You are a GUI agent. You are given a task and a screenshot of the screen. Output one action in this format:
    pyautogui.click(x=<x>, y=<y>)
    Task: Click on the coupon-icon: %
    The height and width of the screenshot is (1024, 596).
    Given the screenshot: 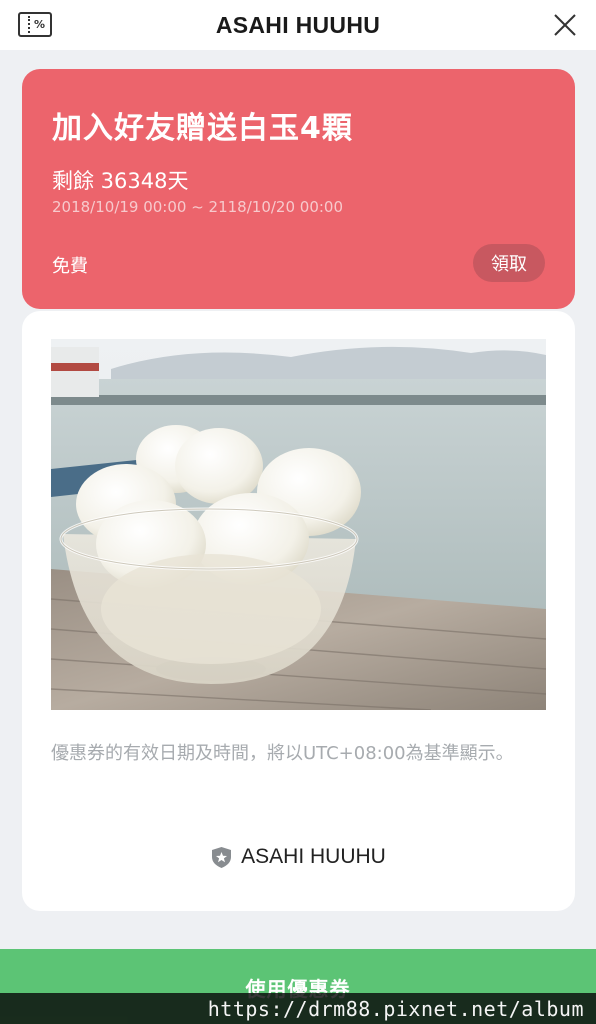 What is the action you would take?
    pyautogui.click(x=35, y=24)
    